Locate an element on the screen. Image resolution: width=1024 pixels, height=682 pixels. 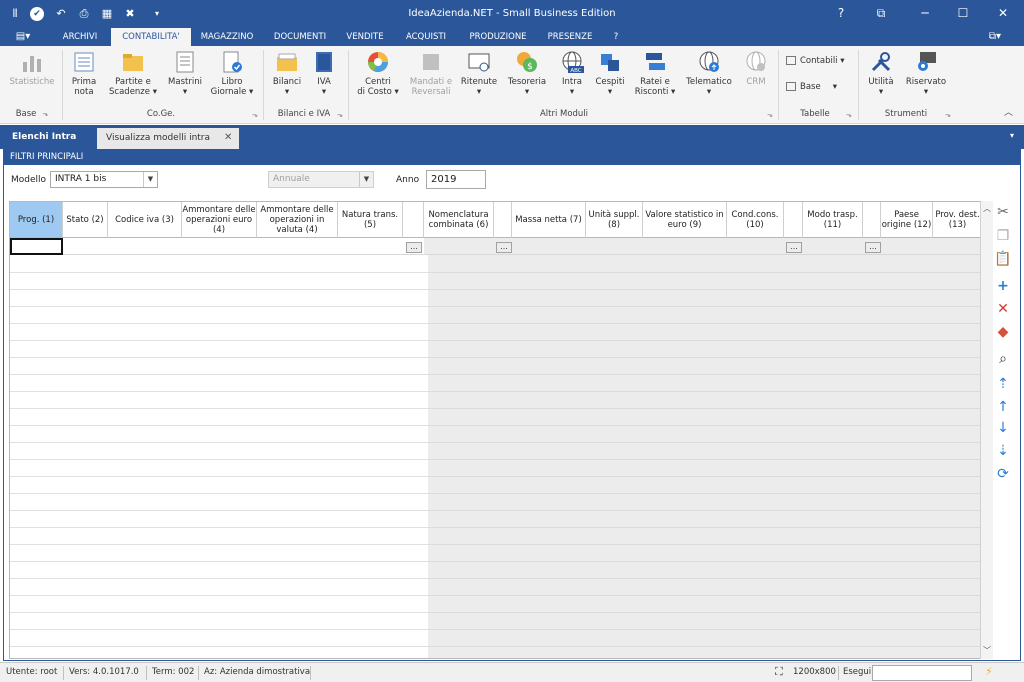
mastrini-button: Mastrini ▾ is located at coordinates (185, 73).